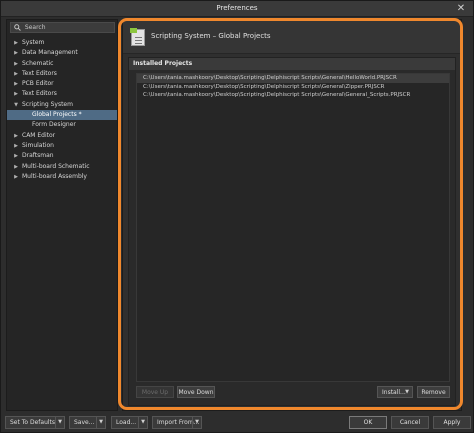 The image size is (474, 433). What do you see at coordinates (17, 27) in the screenshot?
I see `search-icon` at bounding box center [17, 27].